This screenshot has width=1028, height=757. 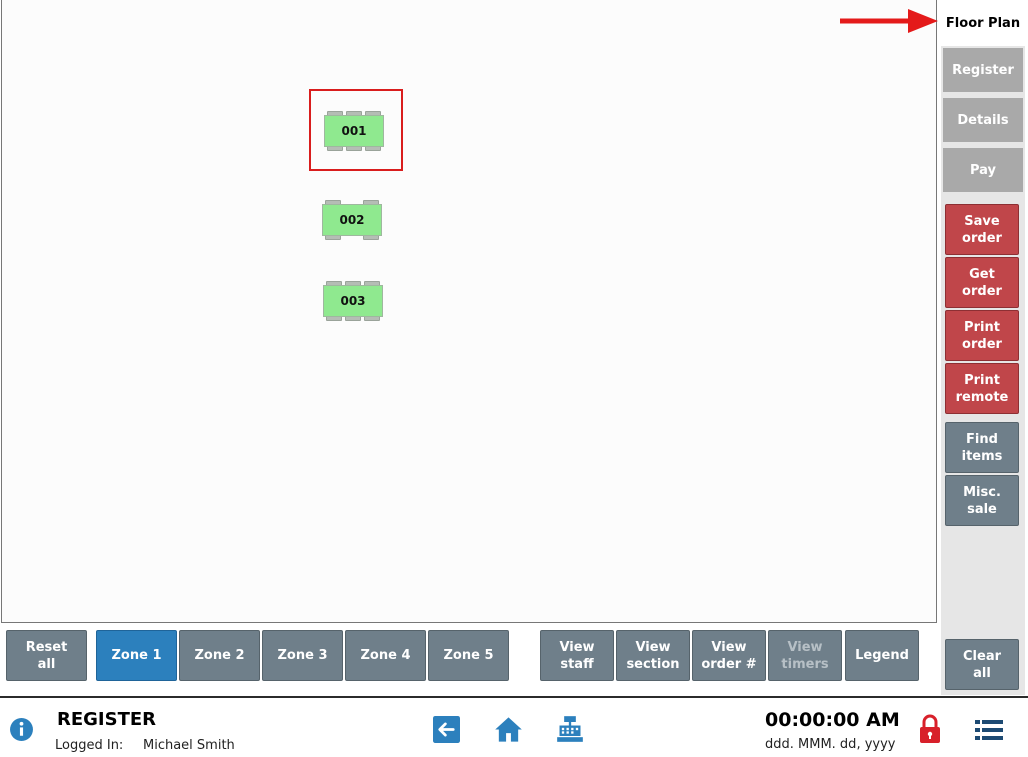 What do you see at coordinates (653, 655) in the screenshot?
I see `view-section-button: View section` at bounding box center [653, 655].